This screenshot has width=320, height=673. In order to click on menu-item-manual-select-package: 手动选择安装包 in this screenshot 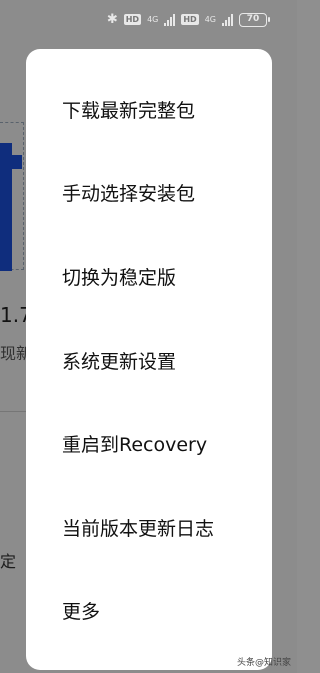, I will do `click(149, 192)`.